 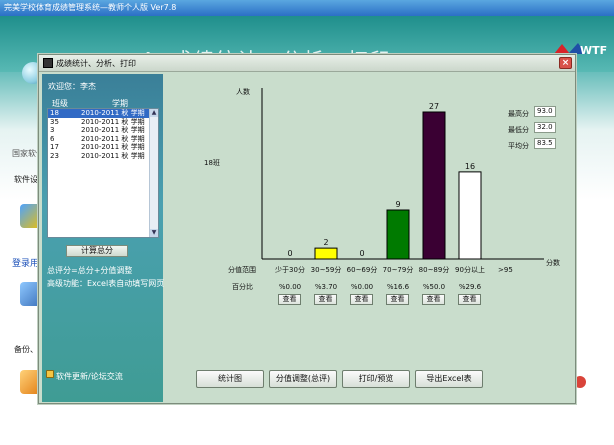 What do you see at coordinates (153, 173) in the screenshot?
I see `list-scrollbar: ▲ ▼` at bounding box center [153, 173].